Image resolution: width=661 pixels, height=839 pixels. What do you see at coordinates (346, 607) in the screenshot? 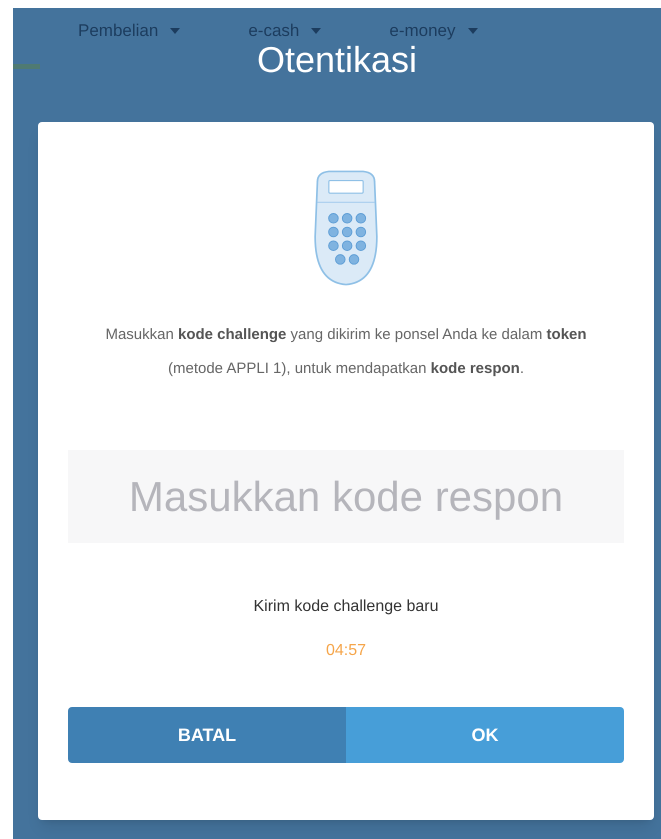
I see `resend-challenge-link: Kirim kode challenge baru` at bounding box center [346, 607].